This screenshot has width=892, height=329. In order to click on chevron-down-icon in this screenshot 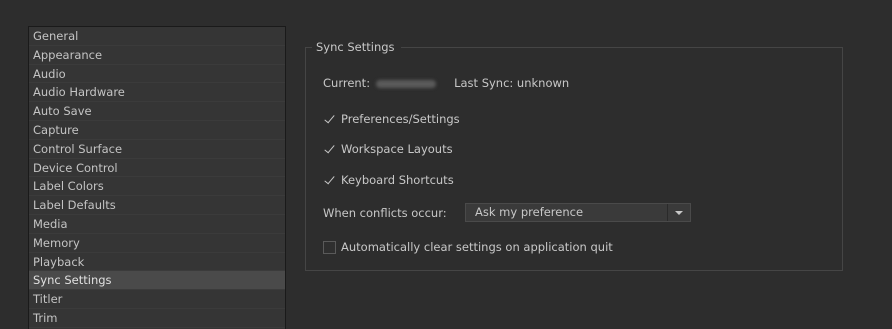, I will do `click(678, 212)`.